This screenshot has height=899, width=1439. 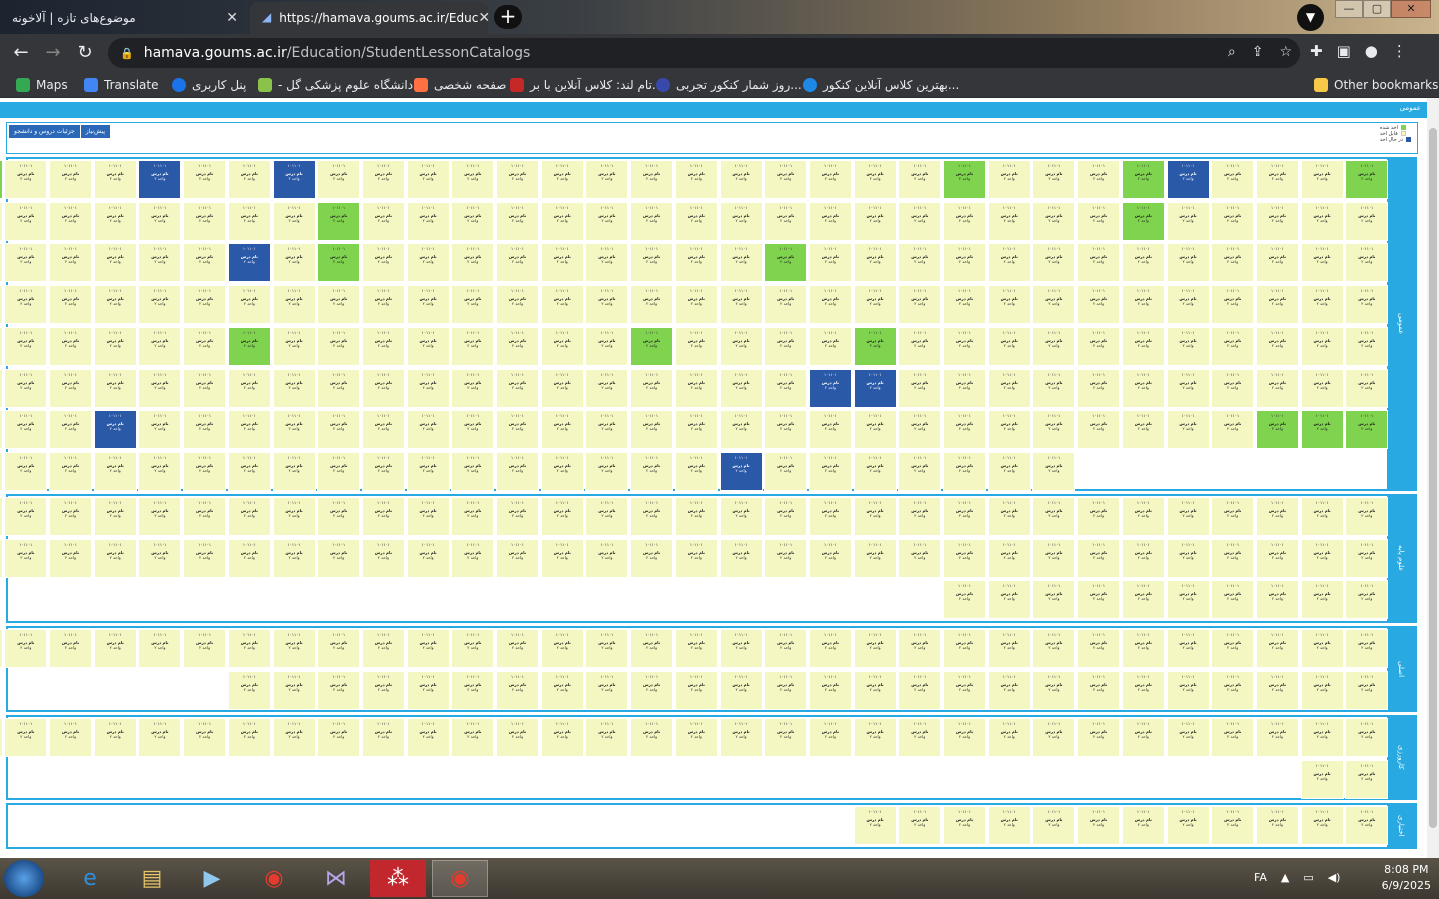 What do you see at coordinates (1258, 52) in the screenshot?
I see `share-icon: ⇪` at bounding box center [1258, 52].